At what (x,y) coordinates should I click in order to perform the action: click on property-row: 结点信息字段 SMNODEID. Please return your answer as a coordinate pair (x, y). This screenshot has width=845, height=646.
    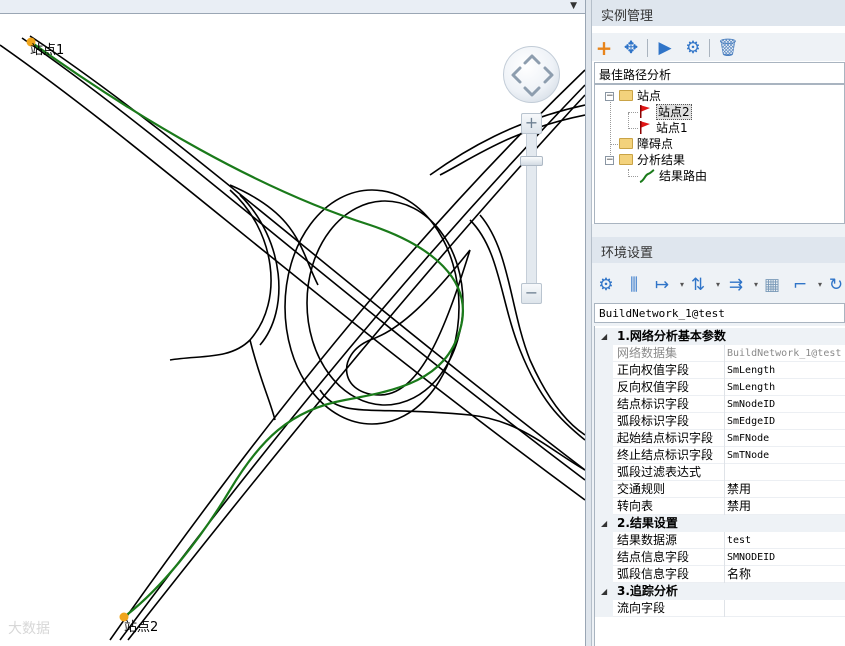
    Looking at the image, I should click on (720, 557).